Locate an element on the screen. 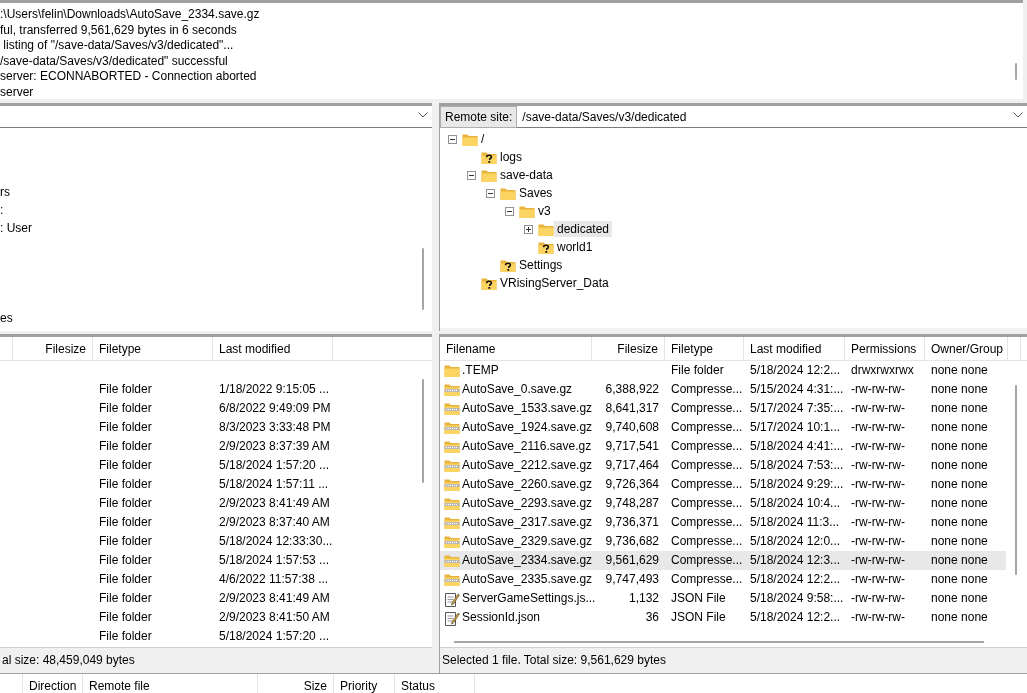 Image resolution: width=1027 pixels, height=693 pixels. table-cell: JSON File is located at coordinates (698, 598).